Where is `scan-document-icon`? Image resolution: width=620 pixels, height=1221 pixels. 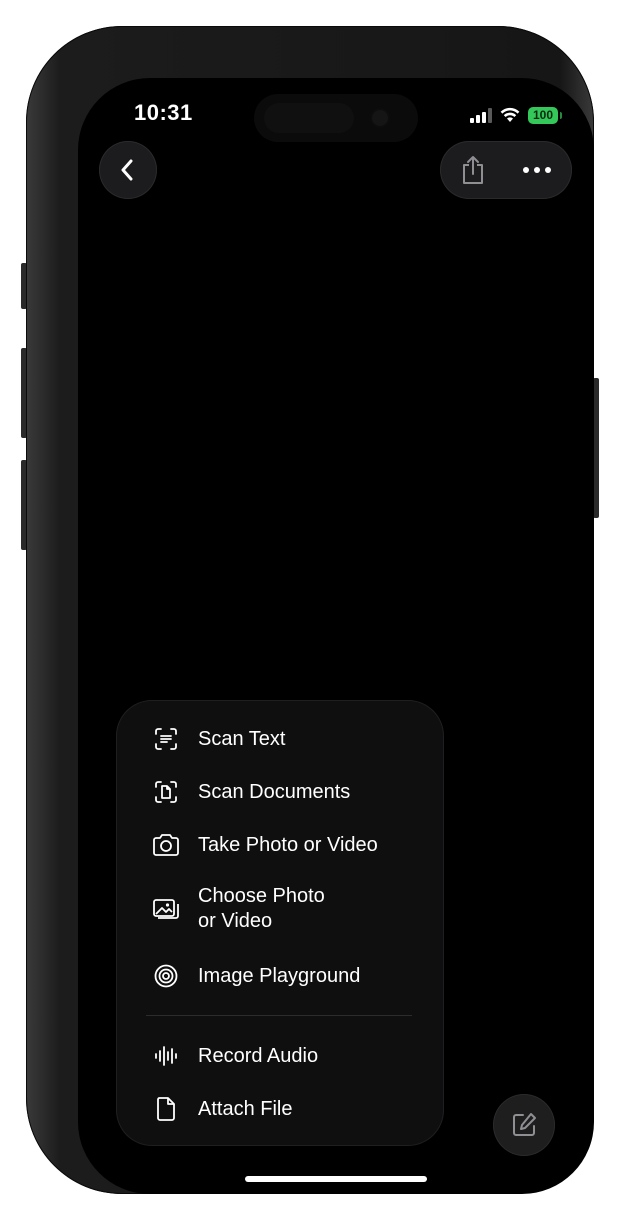 scan-document-icon is located at coordinates (166, 792).